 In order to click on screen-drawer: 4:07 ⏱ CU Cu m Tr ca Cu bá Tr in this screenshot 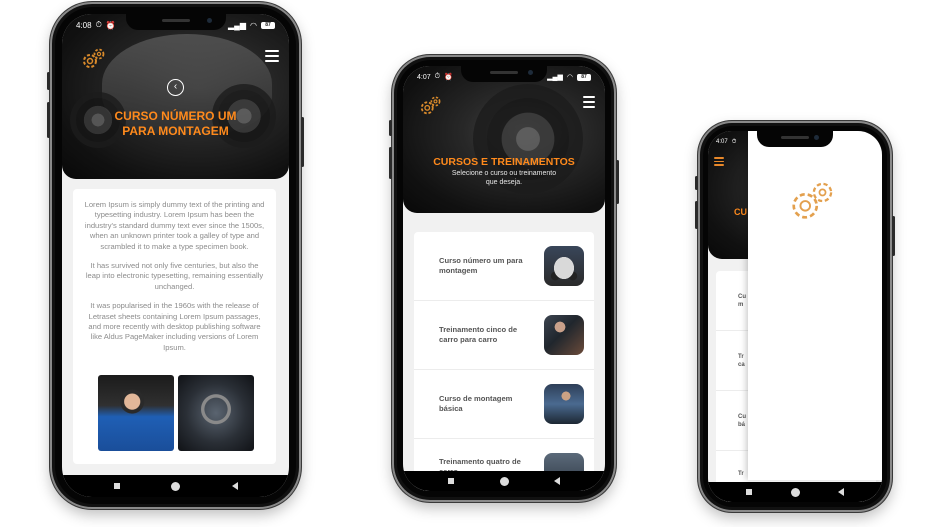, I will do `click(795, 316)`.